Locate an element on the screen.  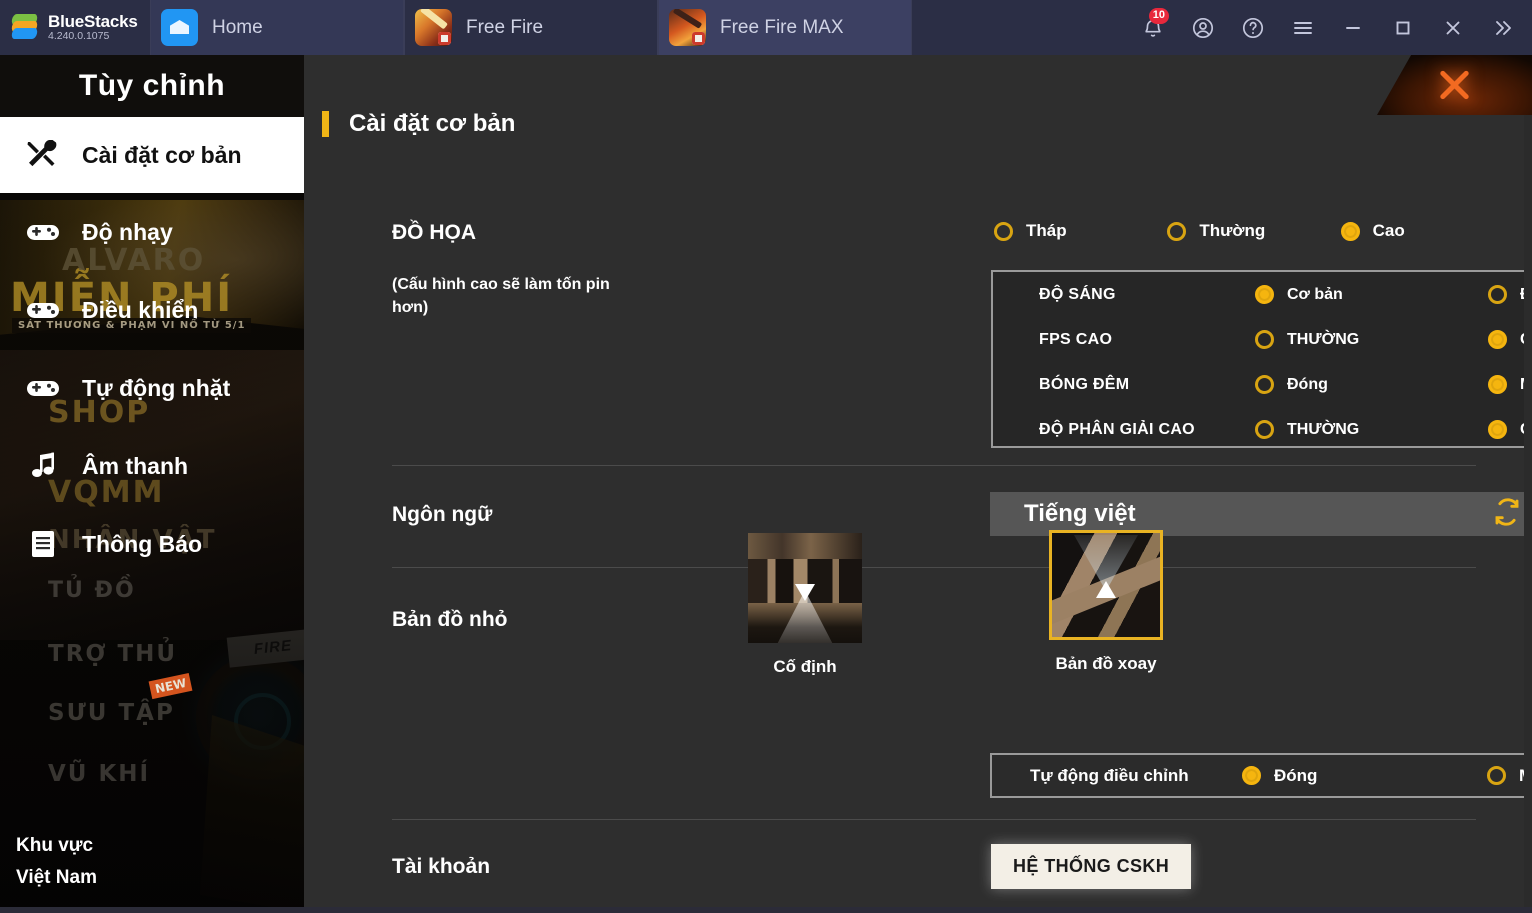
sidebar-item-label: Âm thanh is located at coordinates (135, 465).